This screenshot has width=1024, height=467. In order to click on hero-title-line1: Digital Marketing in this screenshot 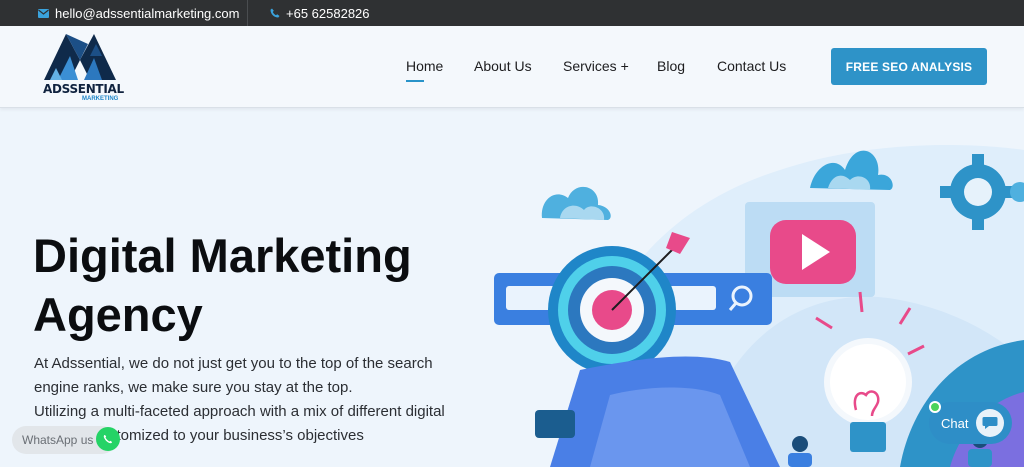, I will do `click(222, 255)`.